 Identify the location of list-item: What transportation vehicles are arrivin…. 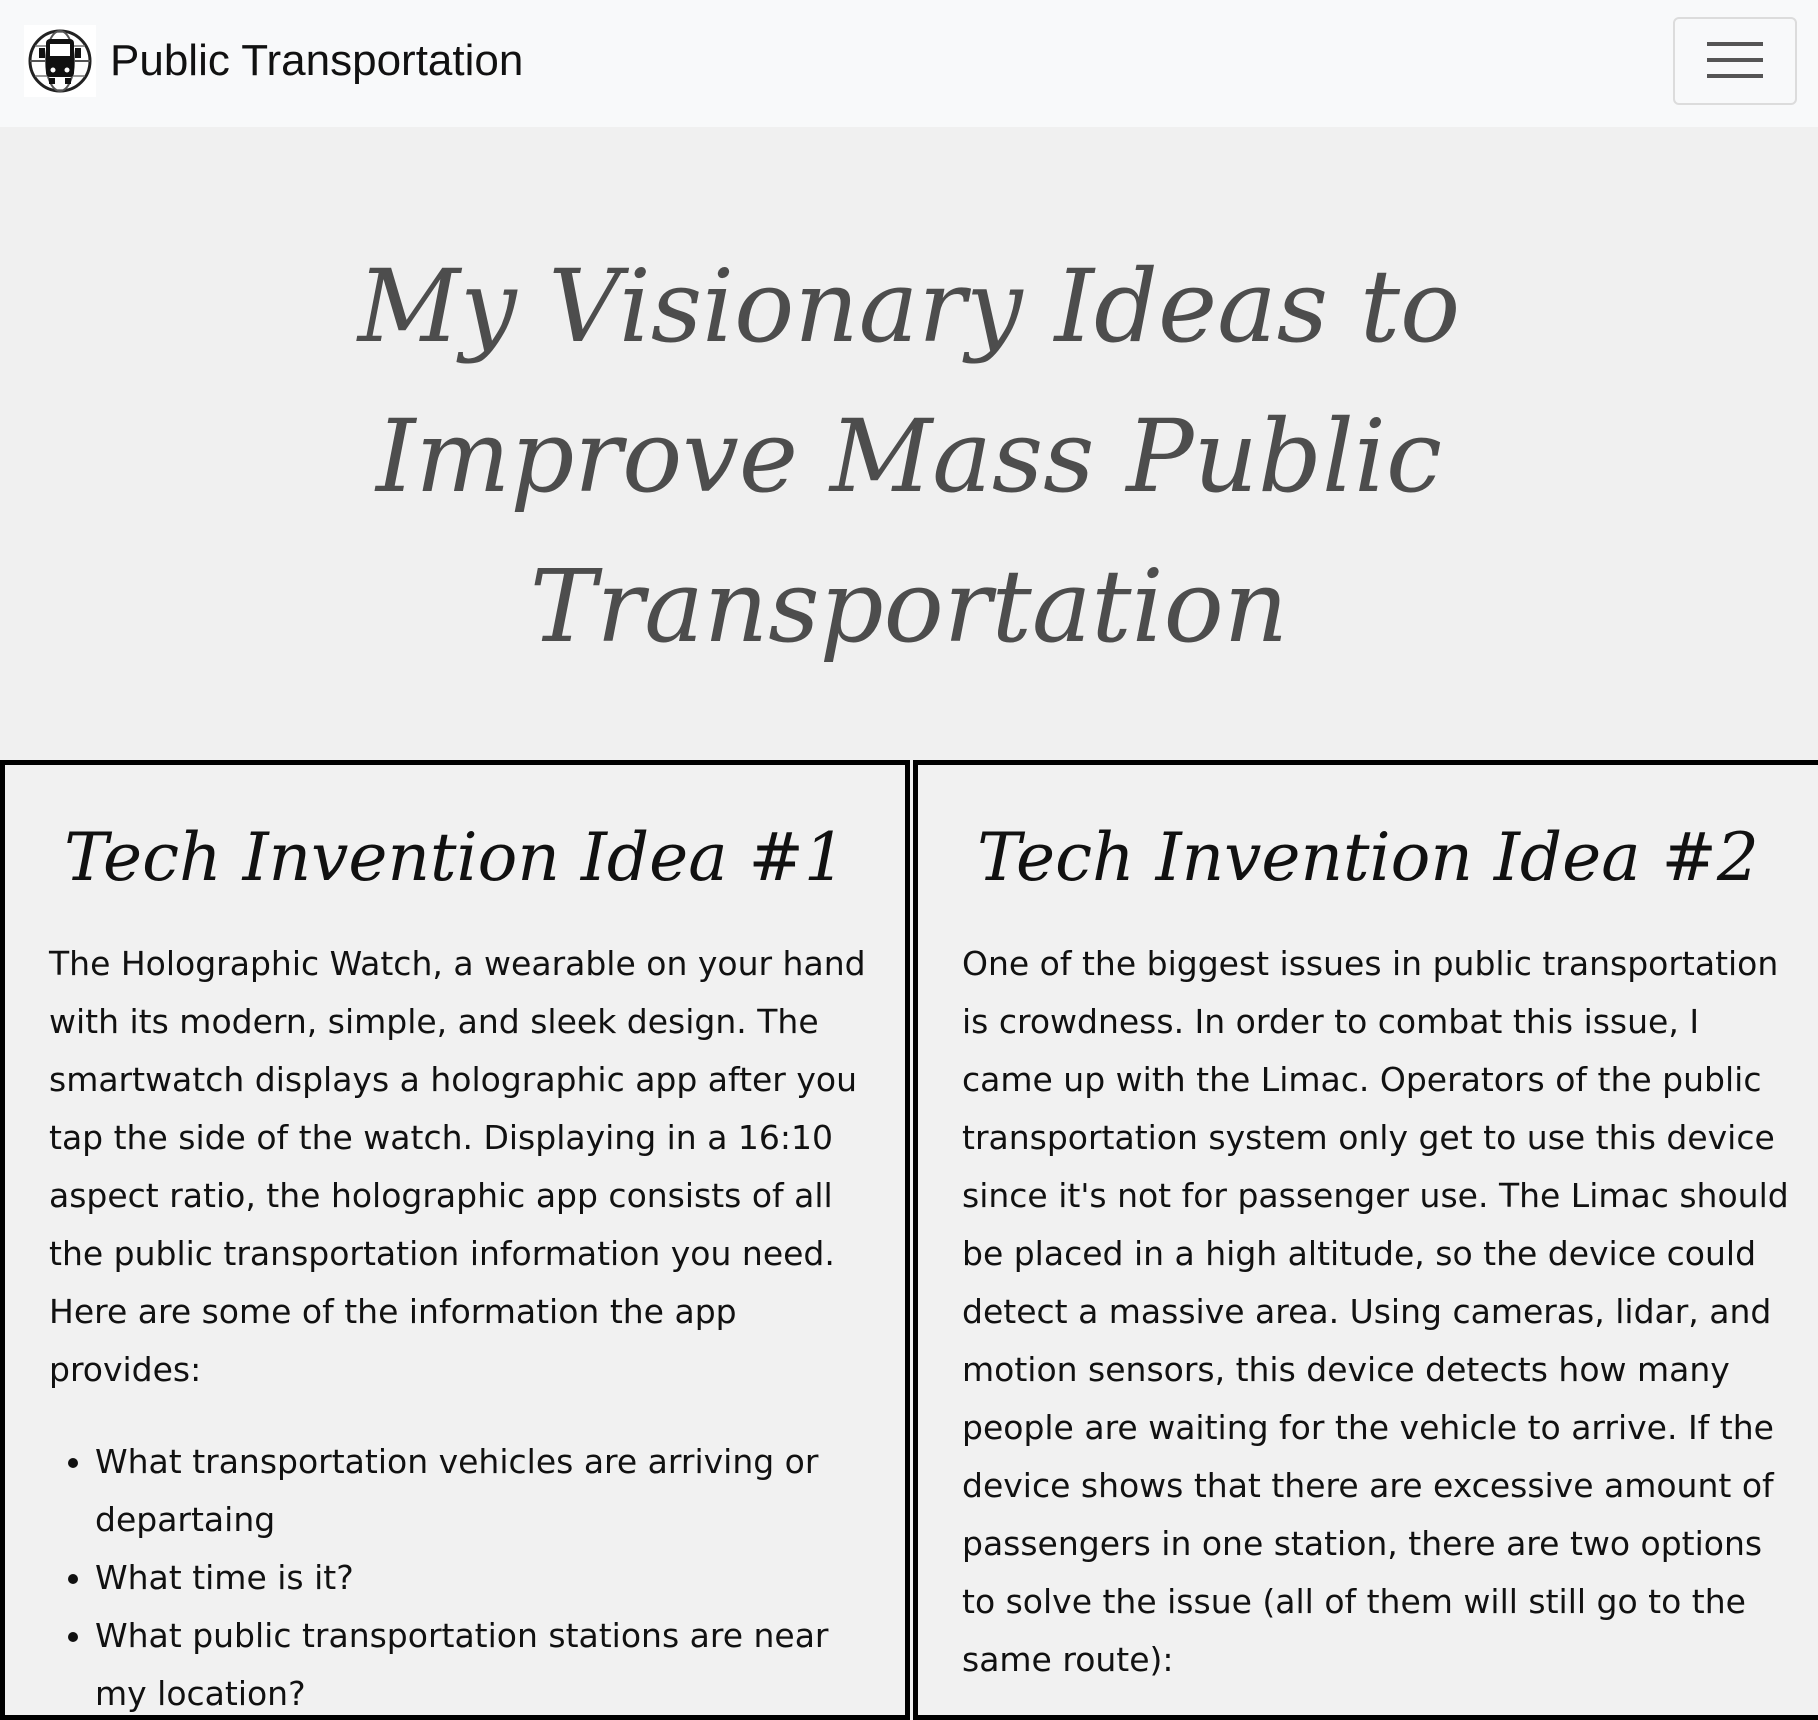
(487, 1491).